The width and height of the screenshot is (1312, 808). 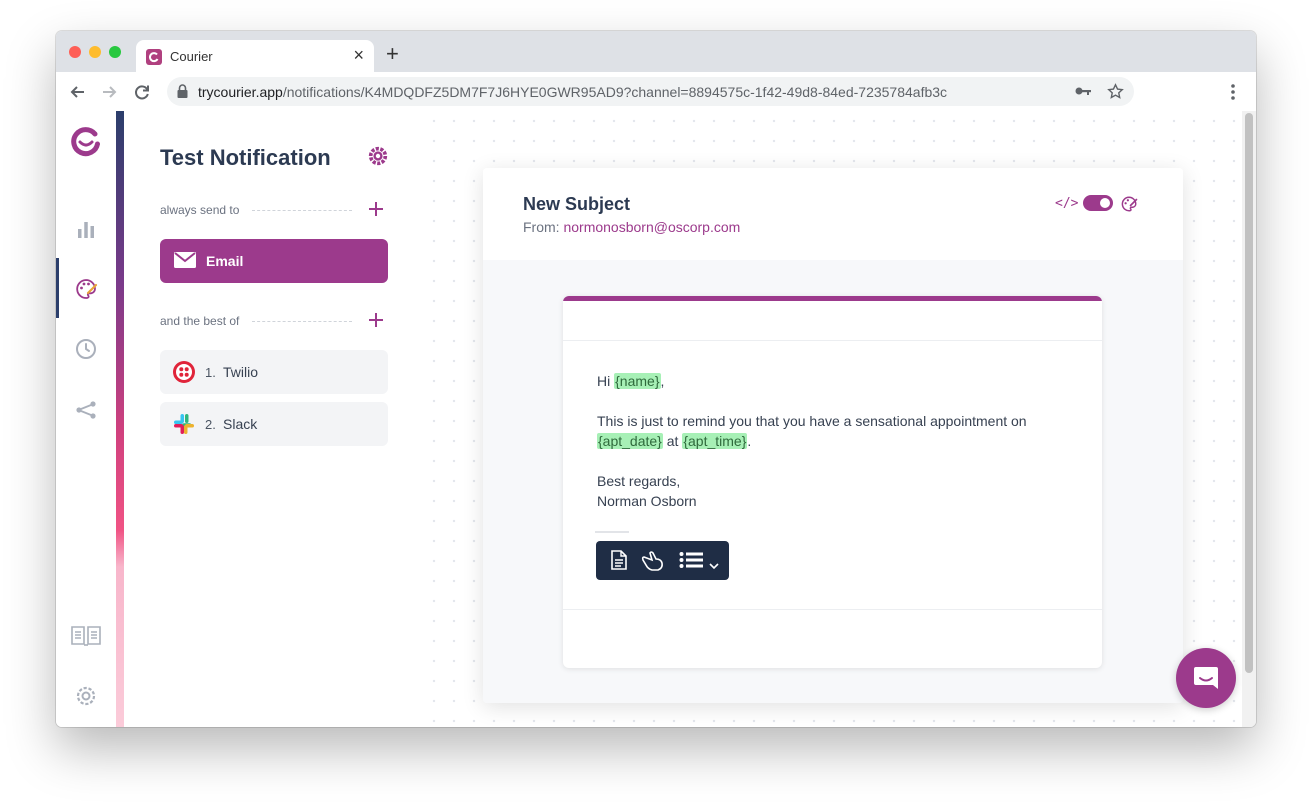 What do you see at coordinates (651, 227) in the screenshot?
I see `from-address: normonosborn@oscorp.com` at bounding box center [651, 227].